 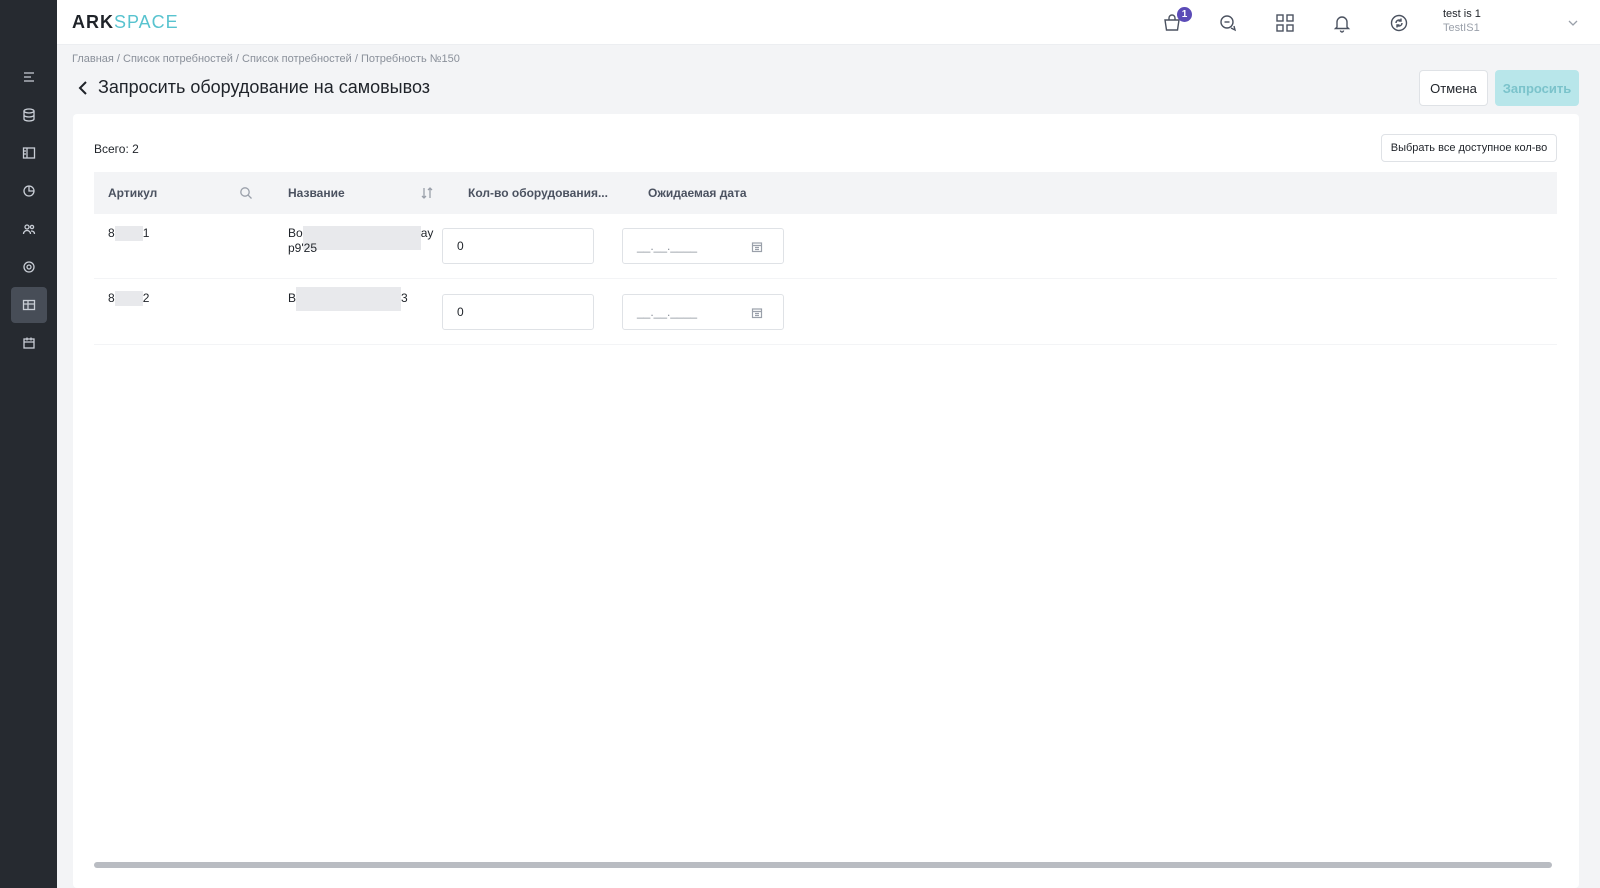 What do you see at coordinates (1462, 14) in the screenshot?
I see `user-name: test is 1` at bounding box center [1462, 14].